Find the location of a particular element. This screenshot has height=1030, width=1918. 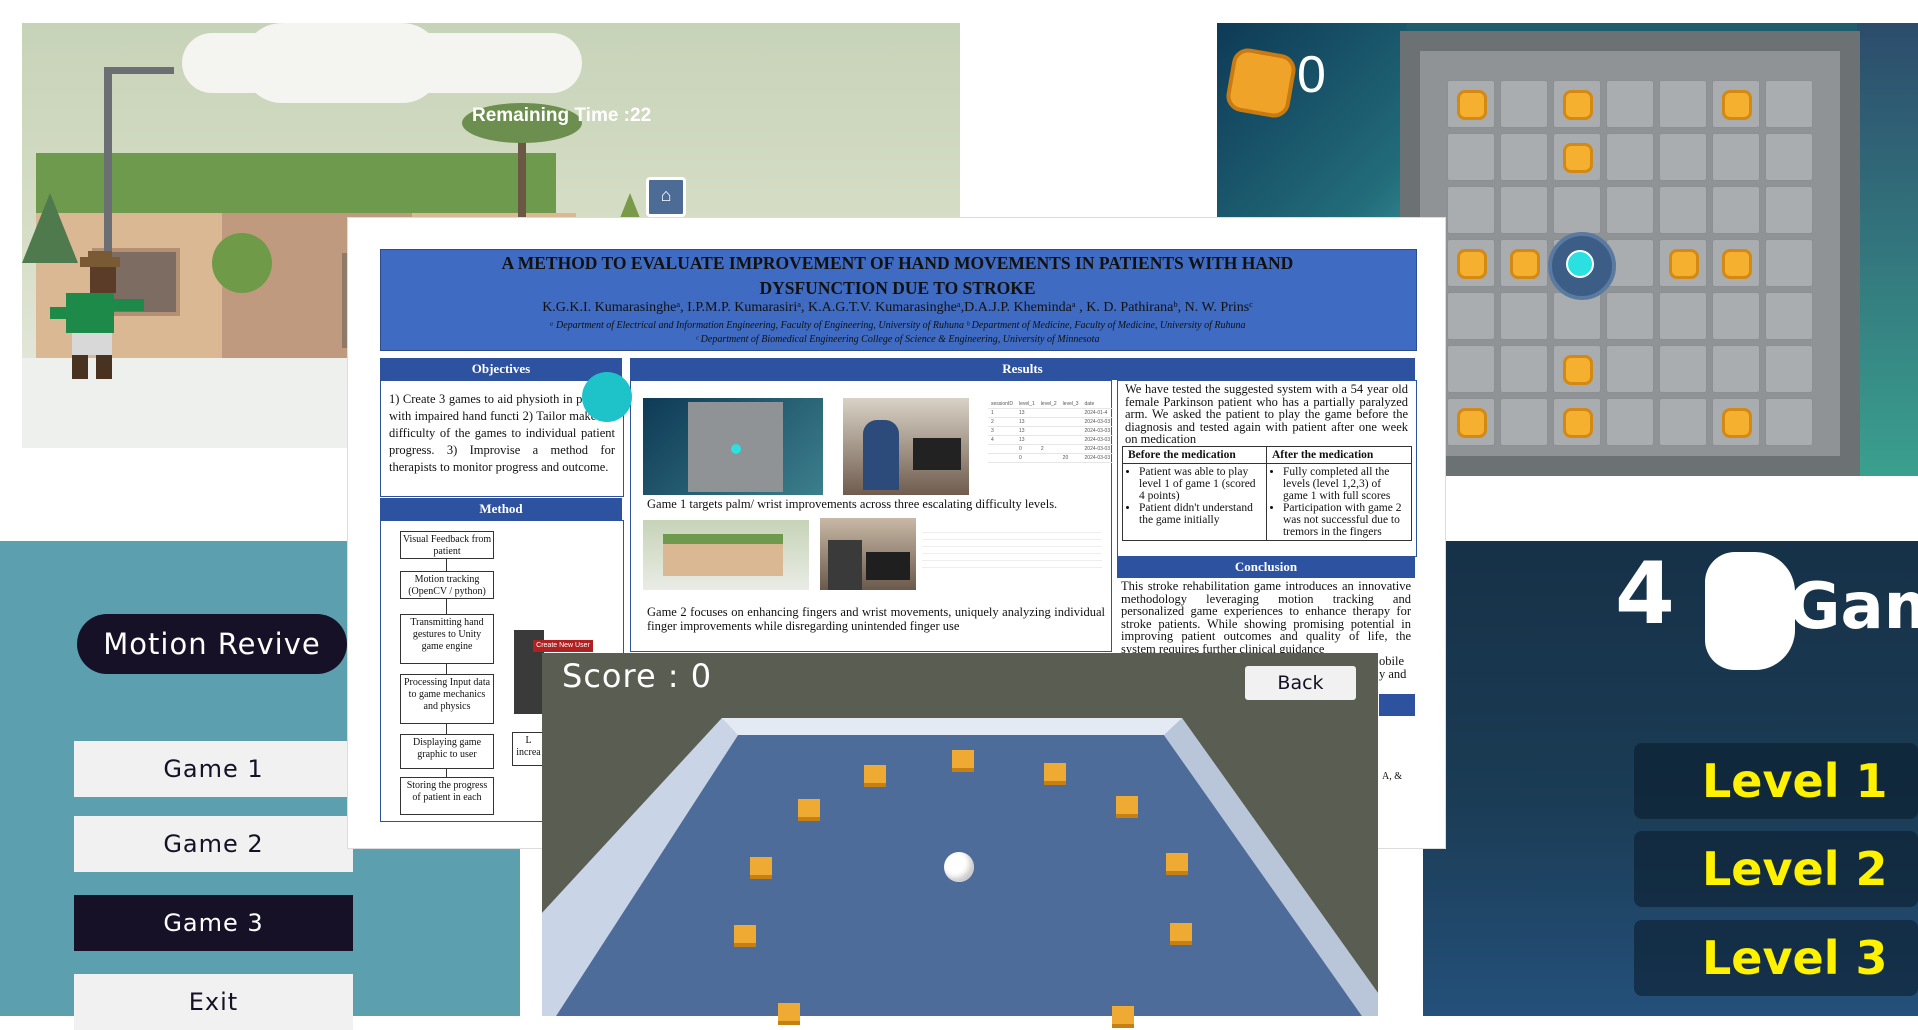

flow-step-2: Motion tracking (OpenCV / python) is located at coordinates (447, 585).